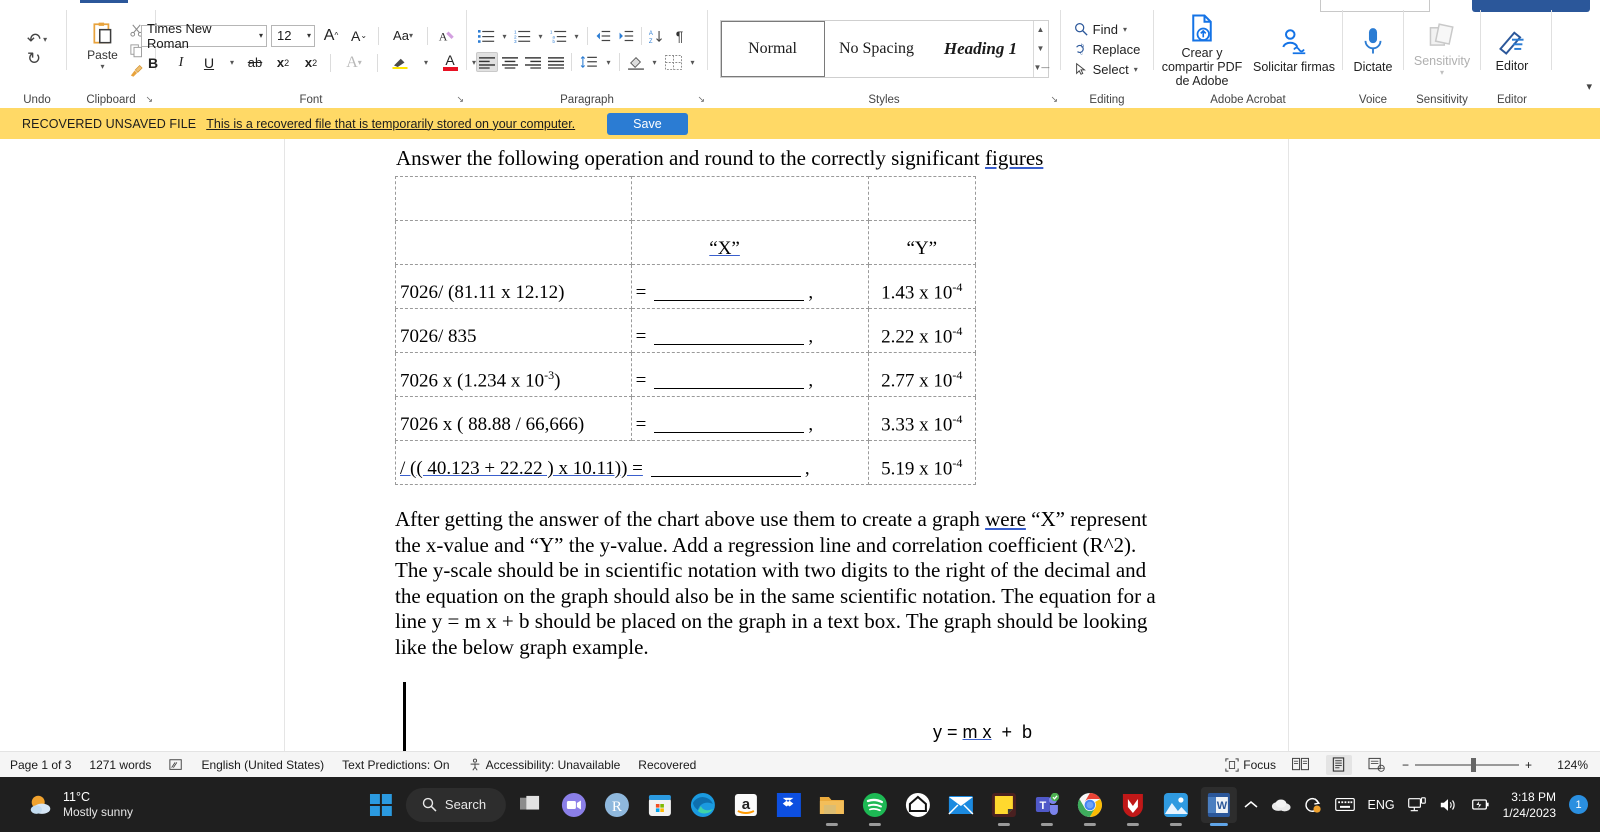  What do you see at coordinates (209, 63) in the screenshot?
I see `underline-button: U` at bounding box center [209, 63].